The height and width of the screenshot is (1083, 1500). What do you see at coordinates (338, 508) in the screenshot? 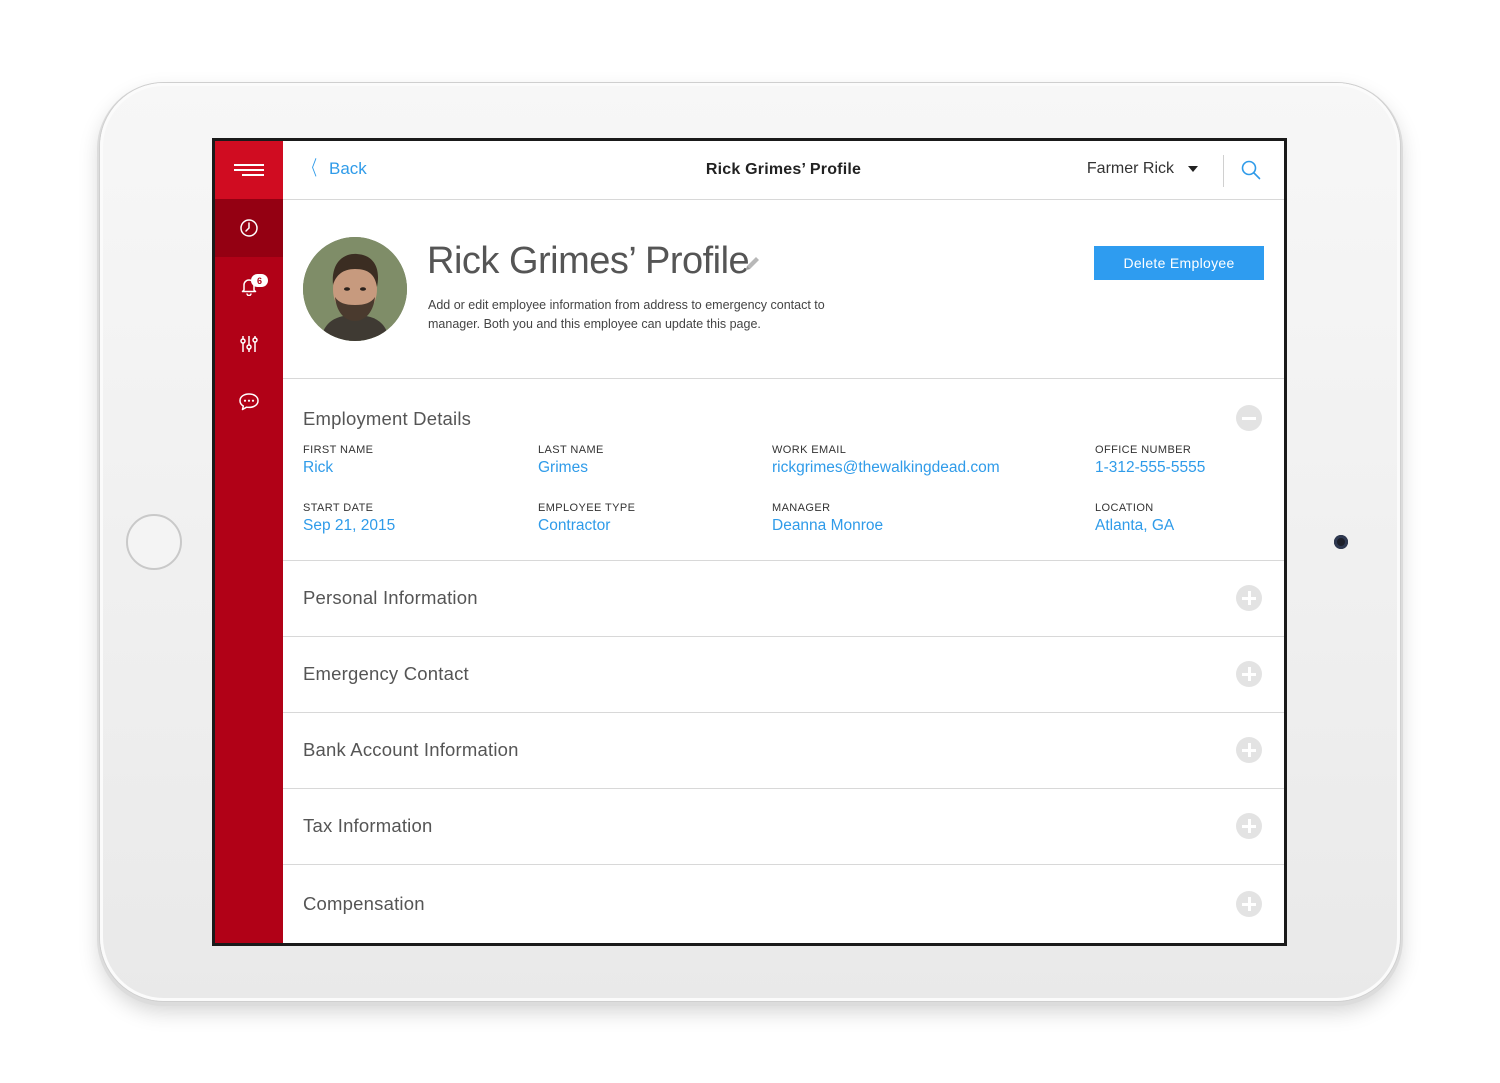
I see `field-label: START DATE` at bounding box center [338, 508].